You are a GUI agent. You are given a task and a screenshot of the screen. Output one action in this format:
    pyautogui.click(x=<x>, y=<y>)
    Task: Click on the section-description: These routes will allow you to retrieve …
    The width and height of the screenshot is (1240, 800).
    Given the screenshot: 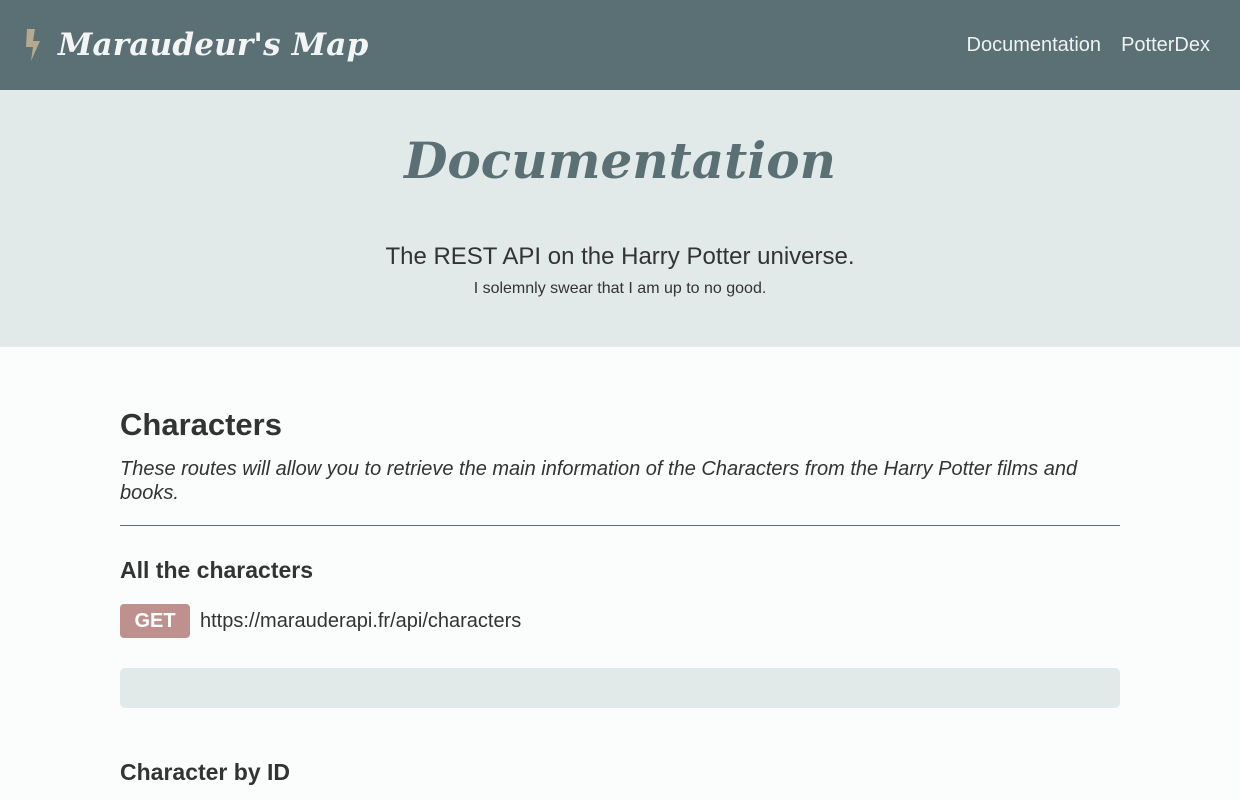 What is the action you would take?
    pyautogui.click(x=620, y=491)
    